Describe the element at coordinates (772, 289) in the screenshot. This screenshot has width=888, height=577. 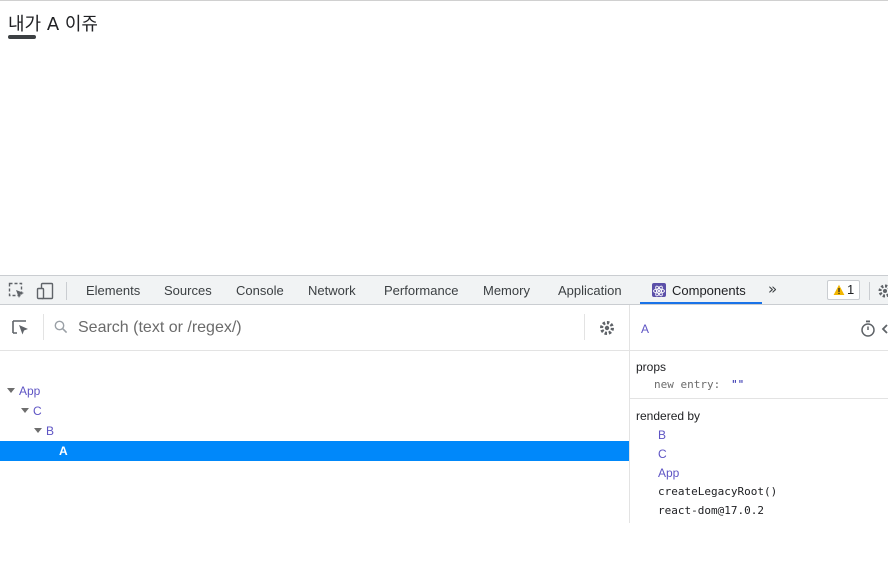
I see `more-tabs-button: »` at that location.